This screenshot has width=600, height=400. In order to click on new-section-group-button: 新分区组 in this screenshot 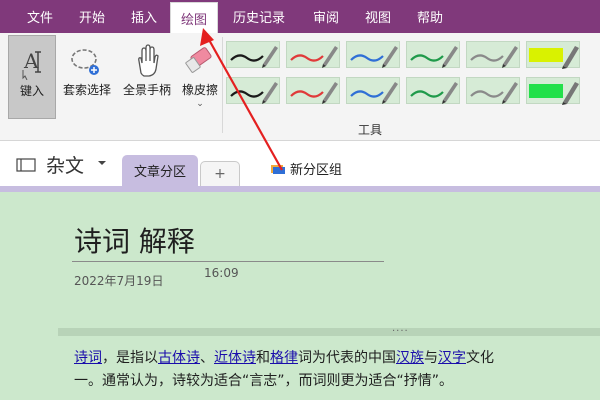, I will do `click(316, 168)`.